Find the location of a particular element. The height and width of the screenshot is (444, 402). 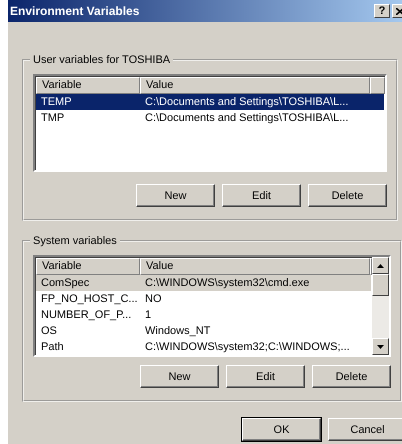

column-header-filler is located at coordinates (377, 85).